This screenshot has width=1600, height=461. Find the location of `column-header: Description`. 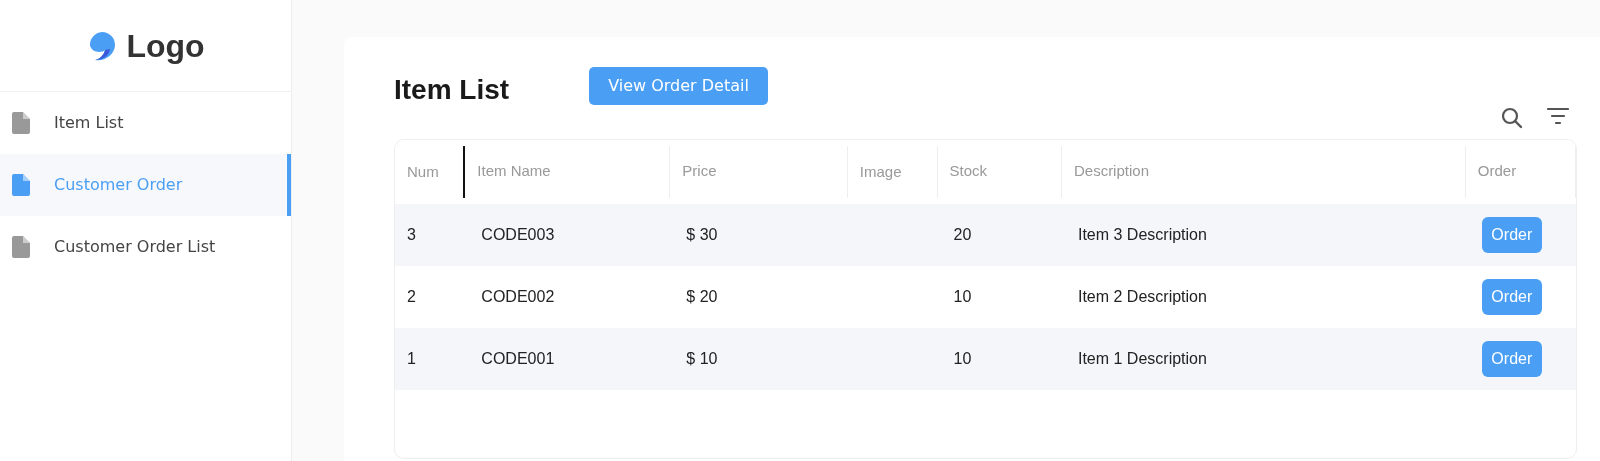

column-header: Description is located at coordinates (1111, 171).